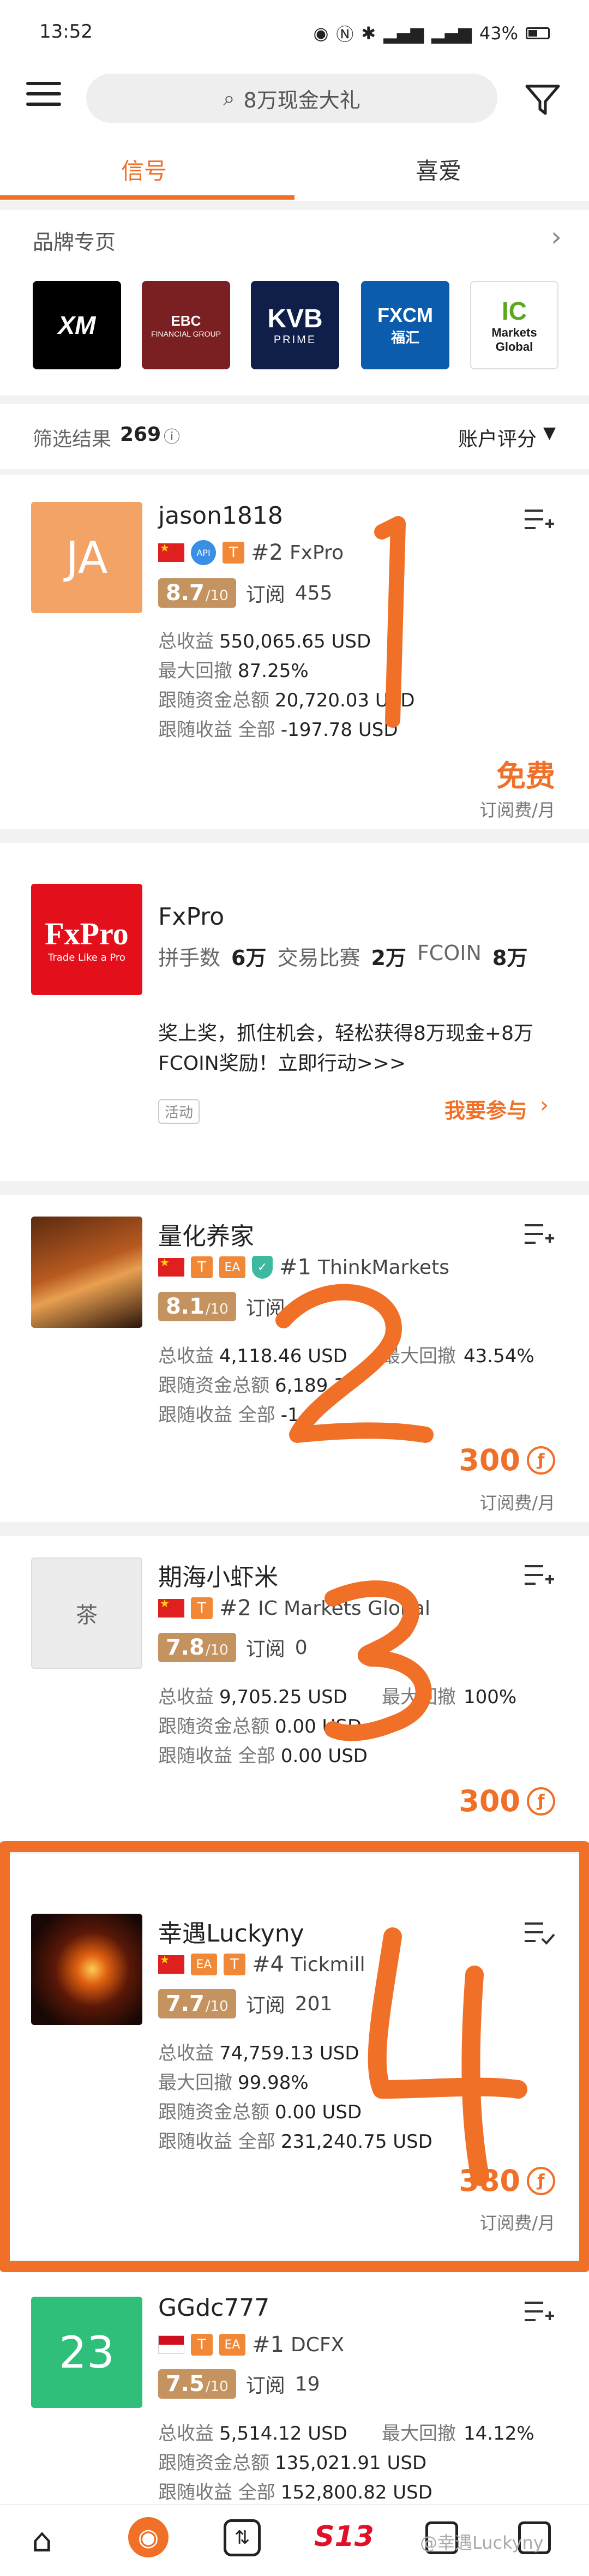  Describe the element at coordinates (549, 433) in the screenshot. I see `caret-down-icon: ▼` at that location.